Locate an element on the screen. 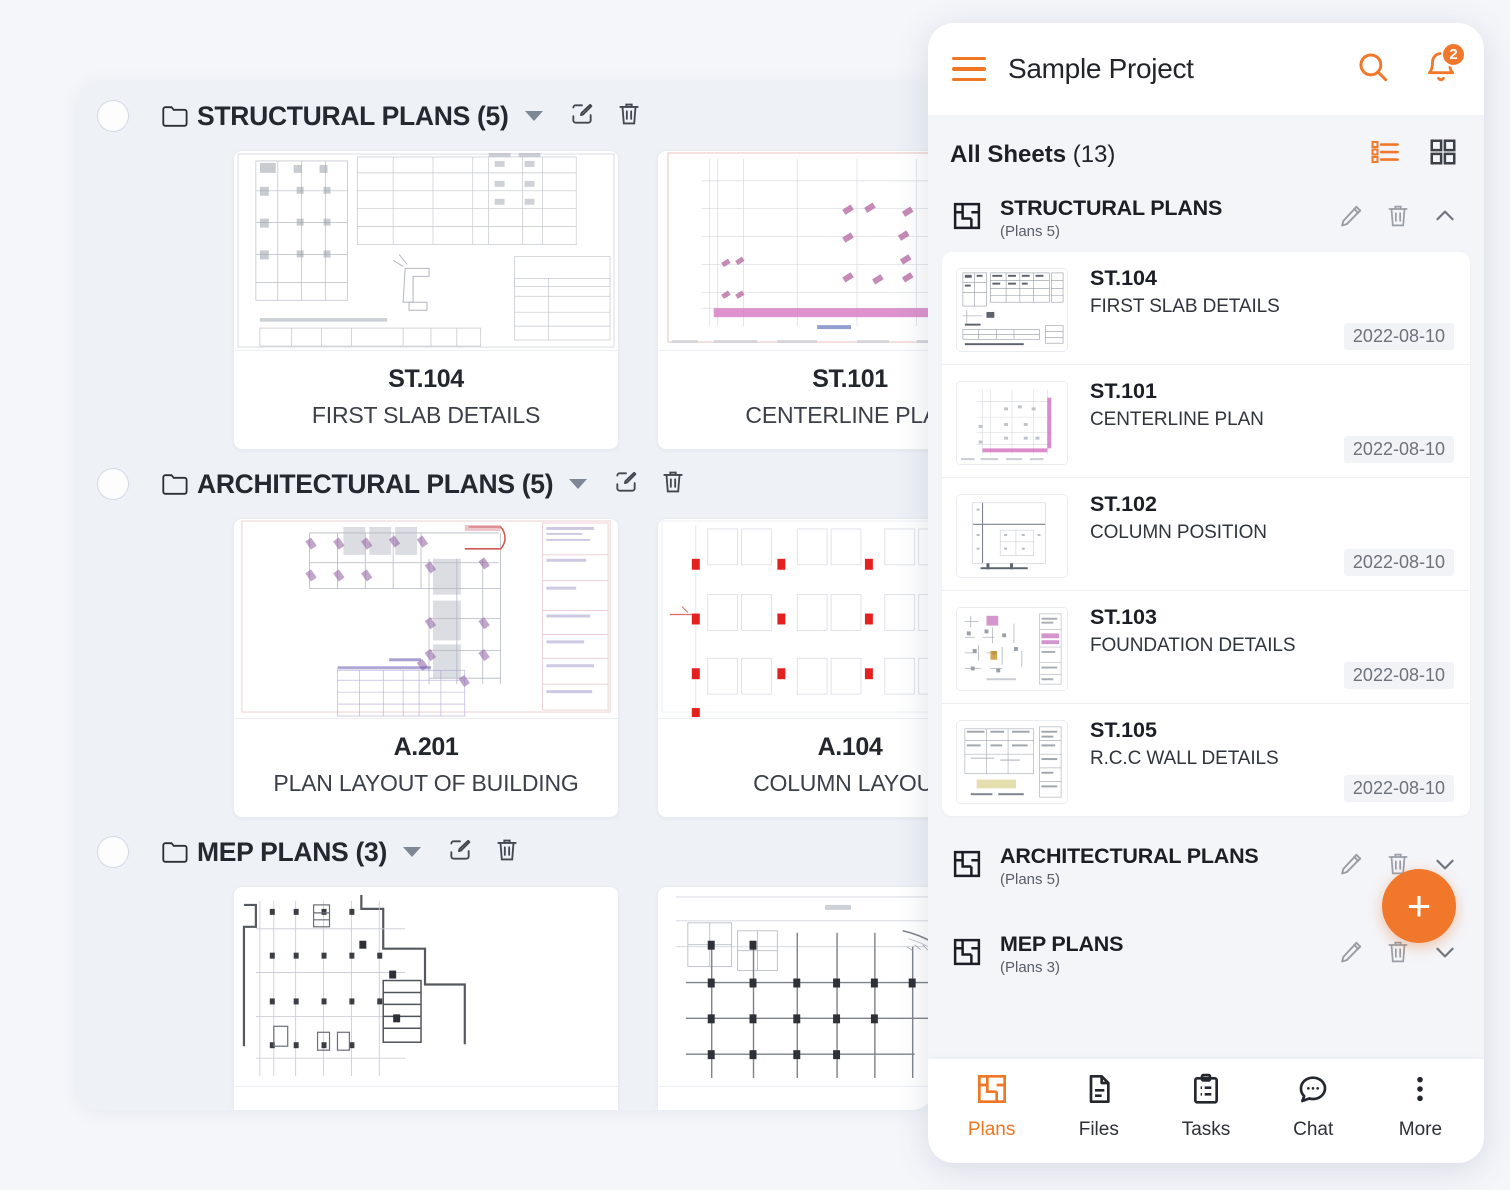  list-item: ST.105 R.C.C WALL DETAILS 2022-08-10 is located at coordinates (1206, 760).